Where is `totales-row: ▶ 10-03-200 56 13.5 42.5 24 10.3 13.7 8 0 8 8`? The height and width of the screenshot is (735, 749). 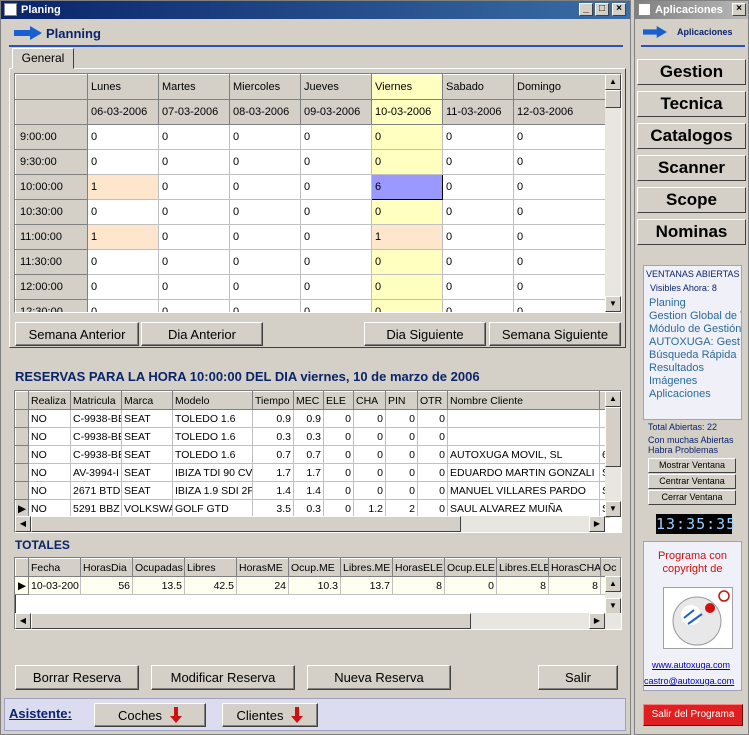 totales-row: ▶ 10-03-200 56 13.5 42.5 24 10.3 13.7 8 0 8 8 is located at coordinates (318, 585).